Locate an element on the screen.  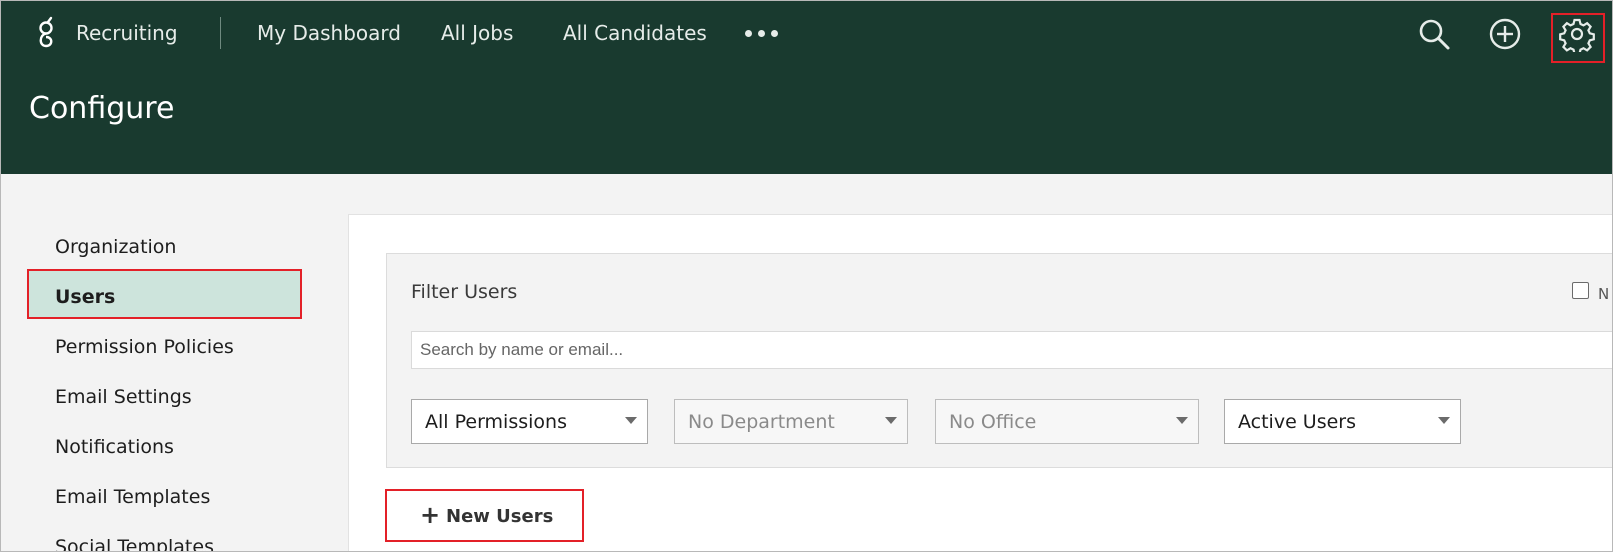
permissions-select-value: All Permissions is located at coordinates (496, 422).